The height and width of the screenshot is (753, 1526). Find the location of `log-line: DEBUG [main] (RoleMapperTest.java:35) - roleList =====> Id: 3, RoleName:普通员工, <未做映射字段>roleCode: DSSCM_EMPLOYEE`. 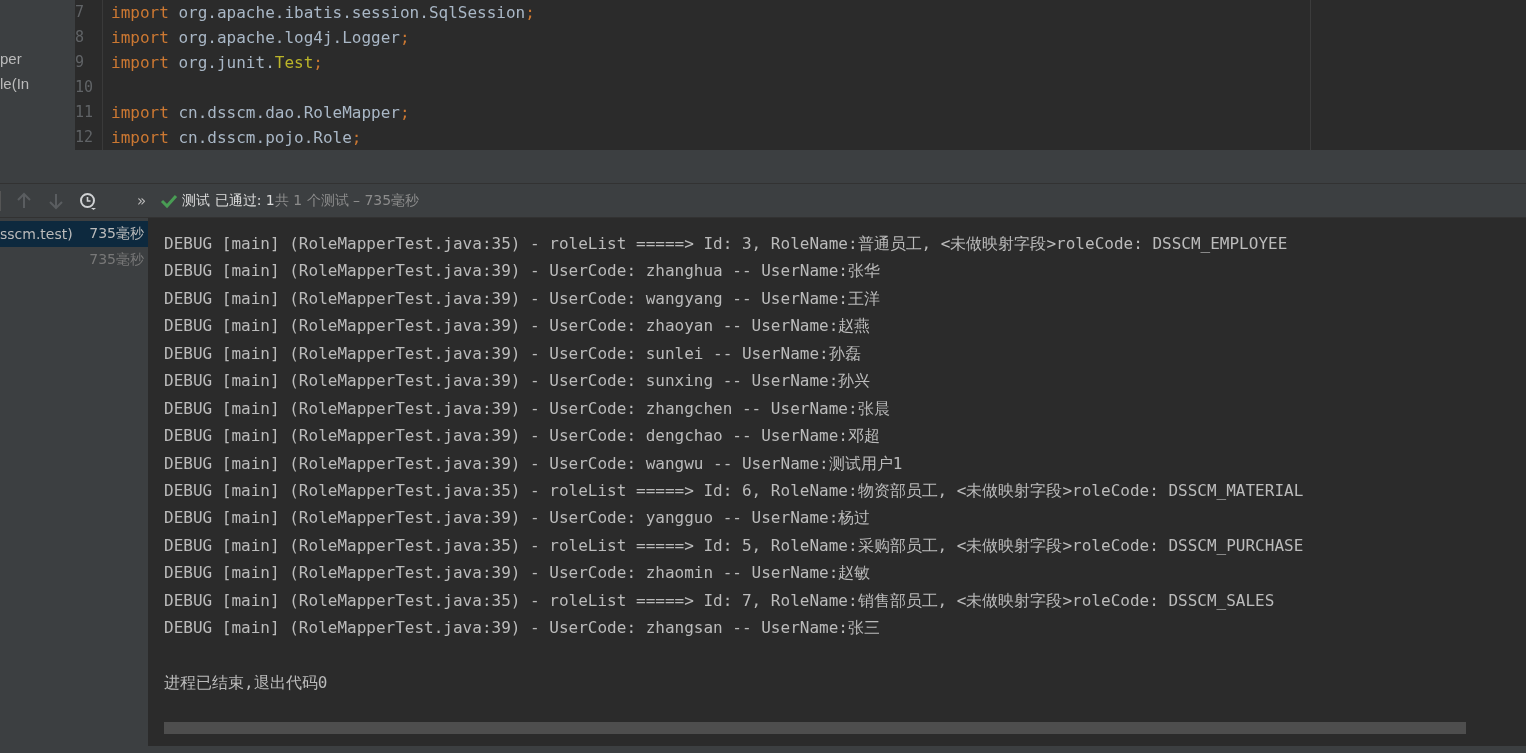

log-line: DEBUG [main] (RoleMapperTest.java:35) - roleList =====> Id: 3, RoleName:普通员工, <未做映射字段>roleCode: DSSCM_EMPLOYEE is located at coordinates (726, 243).